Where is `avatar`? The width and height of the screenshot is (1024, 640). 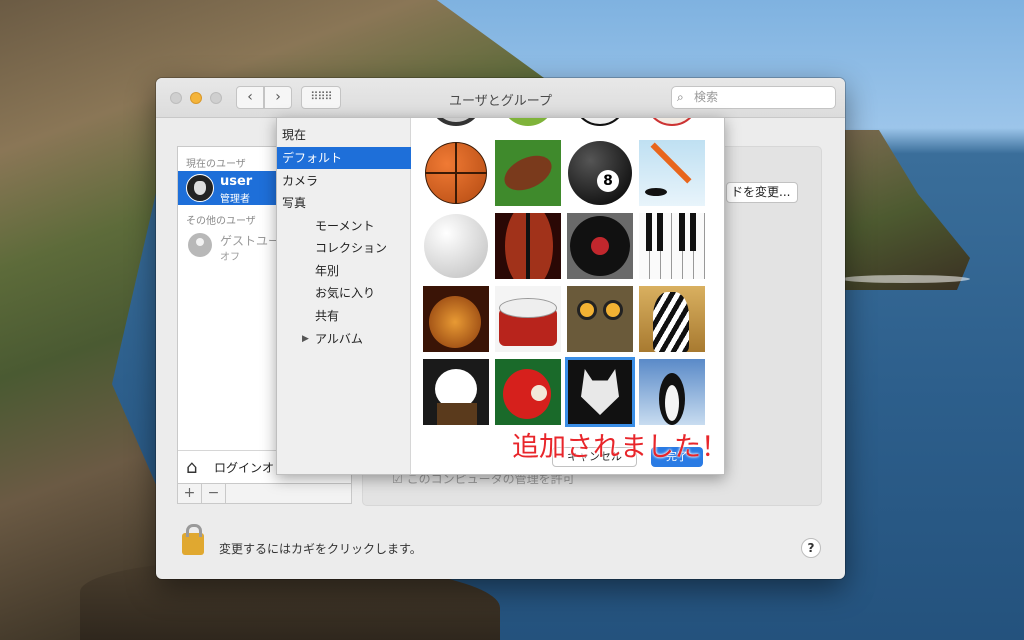
avatar is located at coordinates (200, 188).